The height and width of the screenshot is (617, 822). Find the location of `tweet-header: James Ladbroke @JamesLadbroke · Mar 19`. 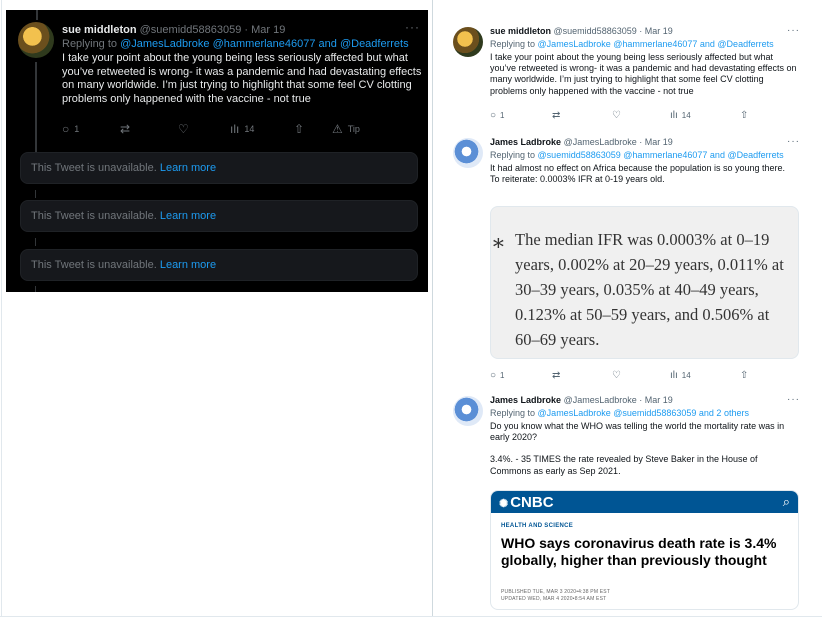

tweet-header: James Ladbroke @JamesLadbroke · Mar 19 is located at coordinates (581, 400).